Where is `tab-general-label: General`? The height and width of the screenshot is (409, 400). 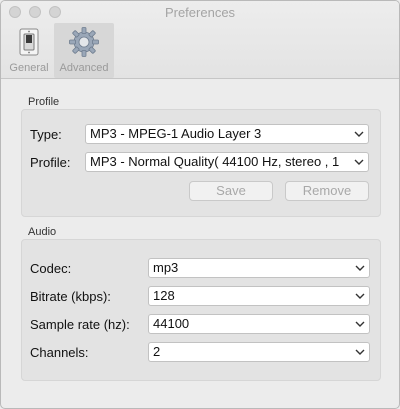
tab-general-label: General is located at coordinates (29, 68).